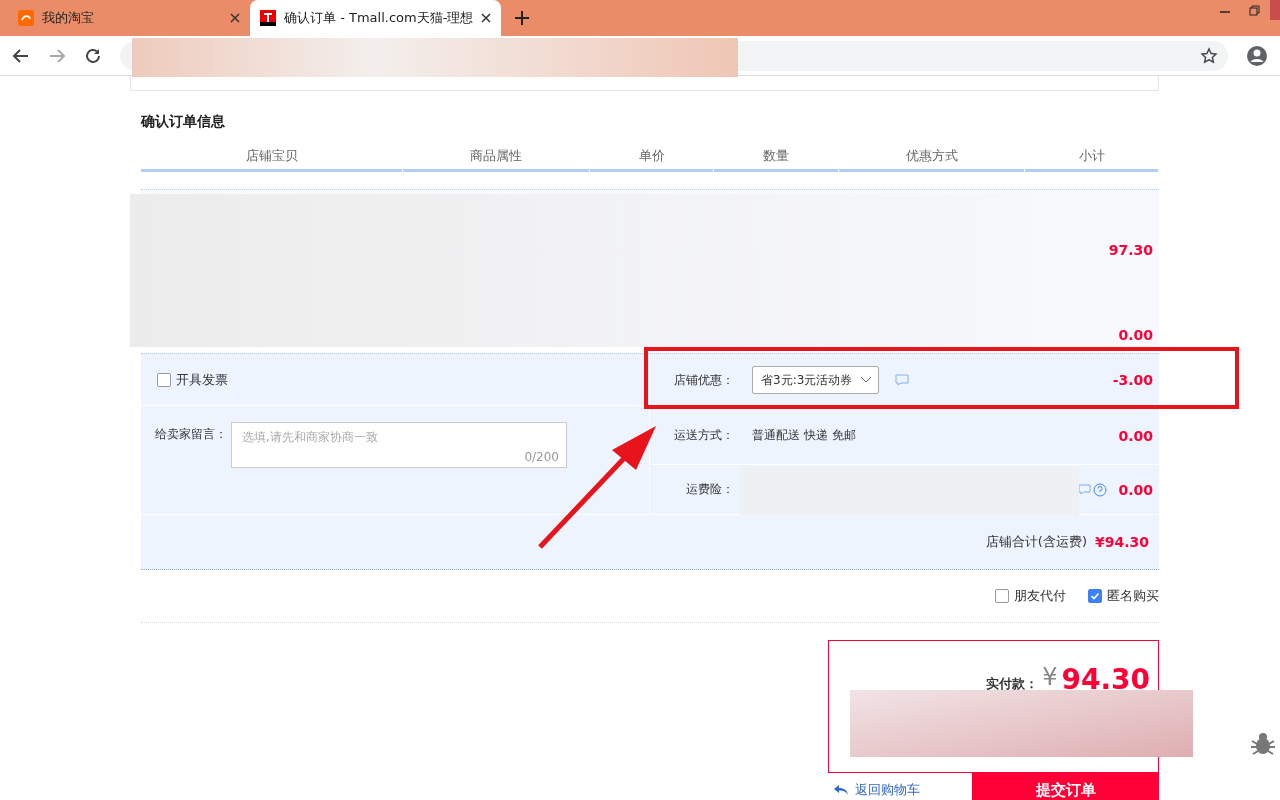 This screenshot has height=800, width=1280. I want to click on discount-label: 店铺优惠：, so click(703, 380).